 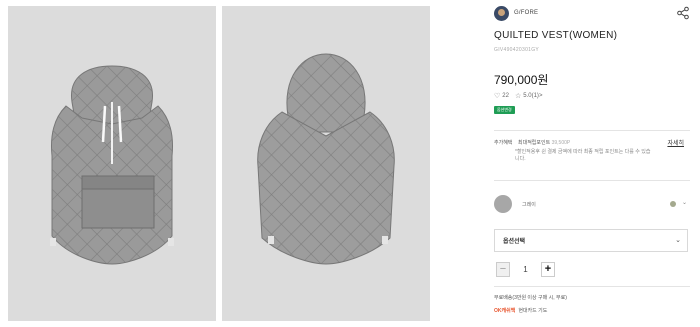 I want to click on product-price: 790,000원, so click(x=521, y=80).